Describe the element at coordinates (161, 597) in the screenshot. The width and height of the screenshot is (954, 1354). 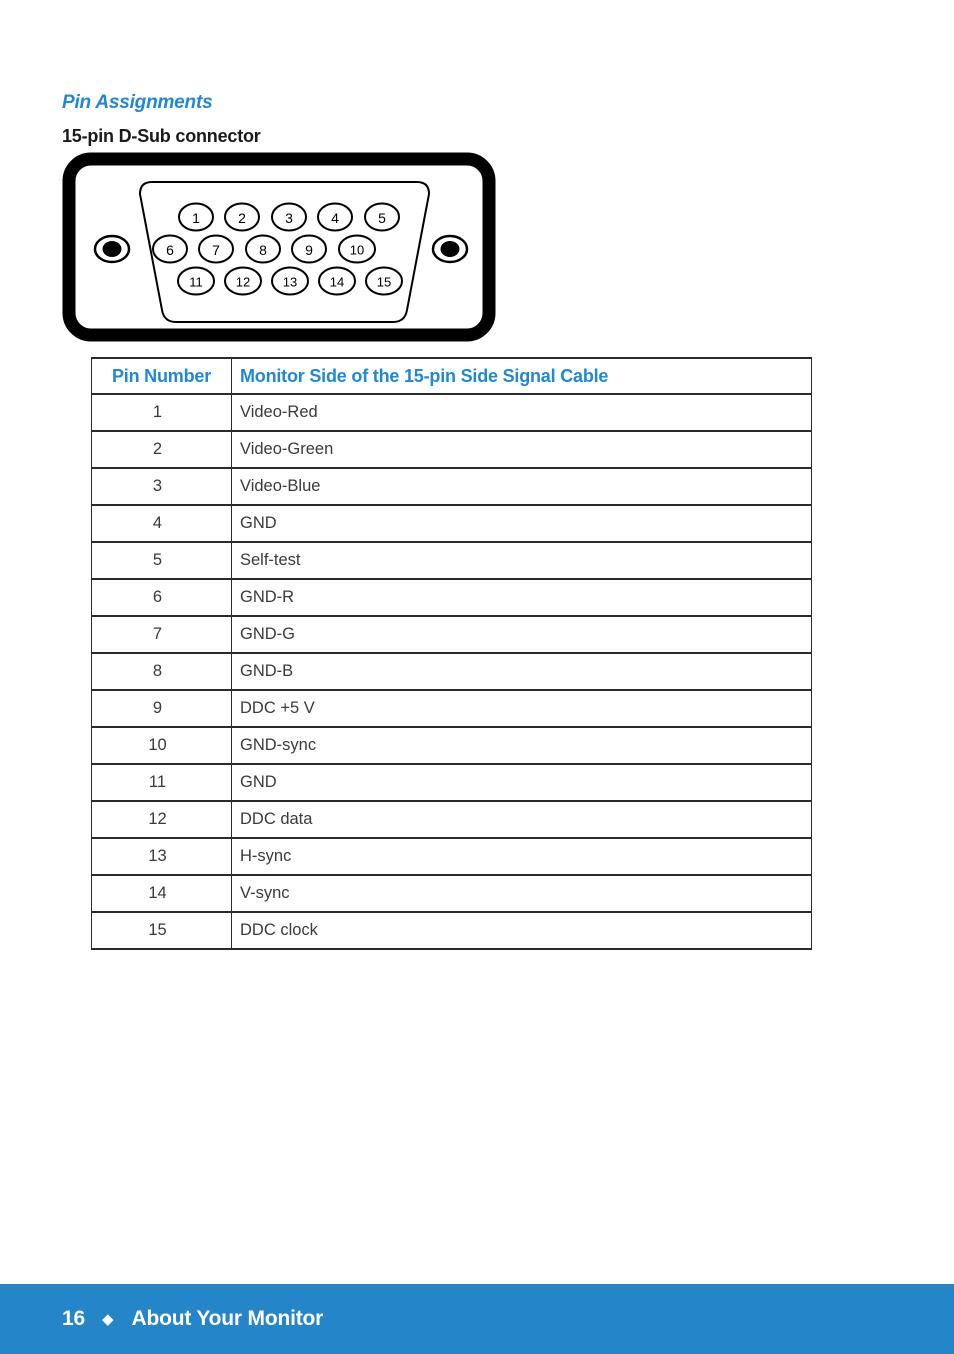
I see `cell-pin-number: 6` at that location.